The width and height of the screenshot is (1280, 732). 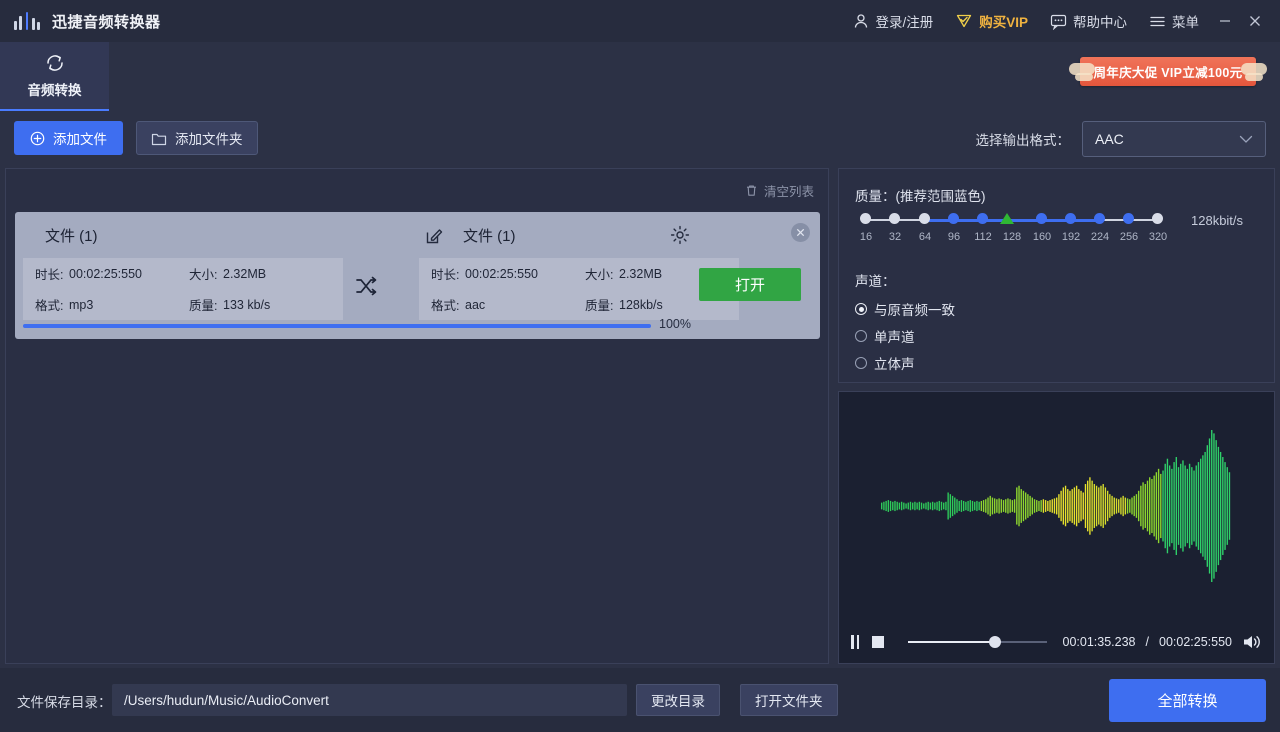 I want to click on volume-icon, so click(x=1252, y=641).